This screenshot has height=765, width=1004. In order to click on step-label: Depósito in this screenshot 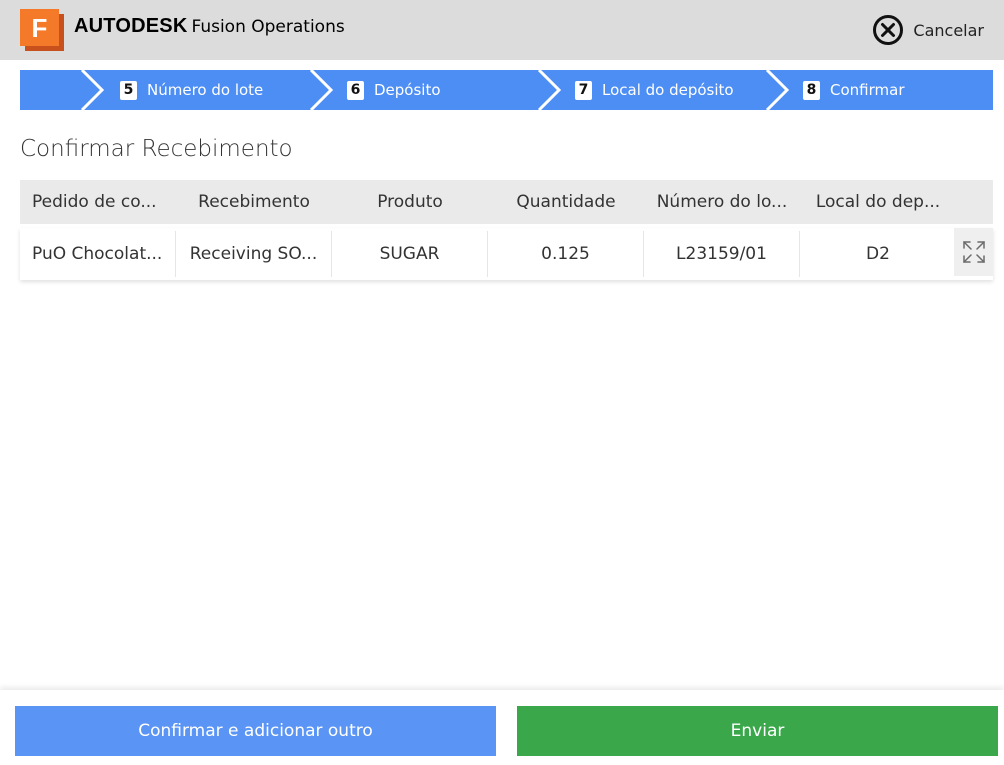, I will do `click(407, 90)`.